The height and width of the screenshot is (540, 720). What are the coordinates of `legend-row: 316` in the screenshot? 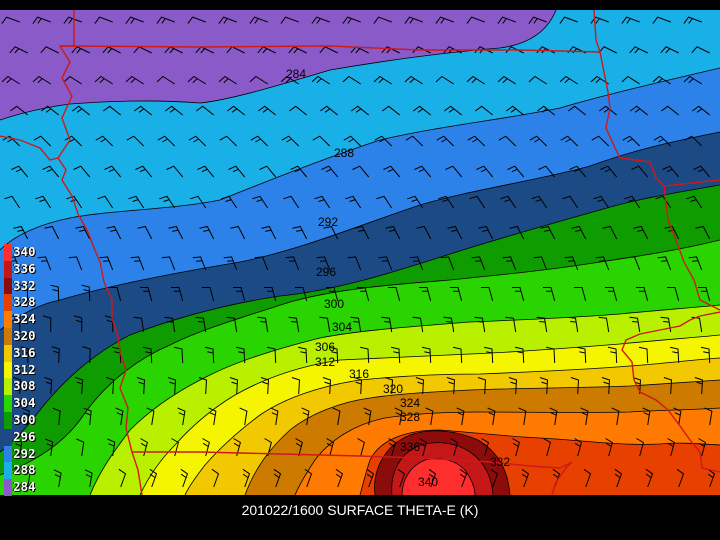 It's located at (24, 353).